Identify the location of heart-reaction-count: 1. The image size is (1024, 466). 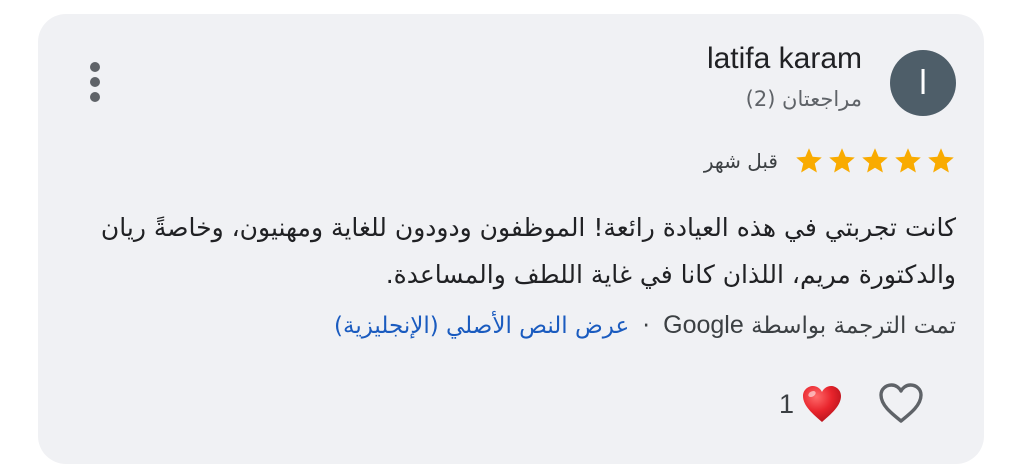
(786, 403).